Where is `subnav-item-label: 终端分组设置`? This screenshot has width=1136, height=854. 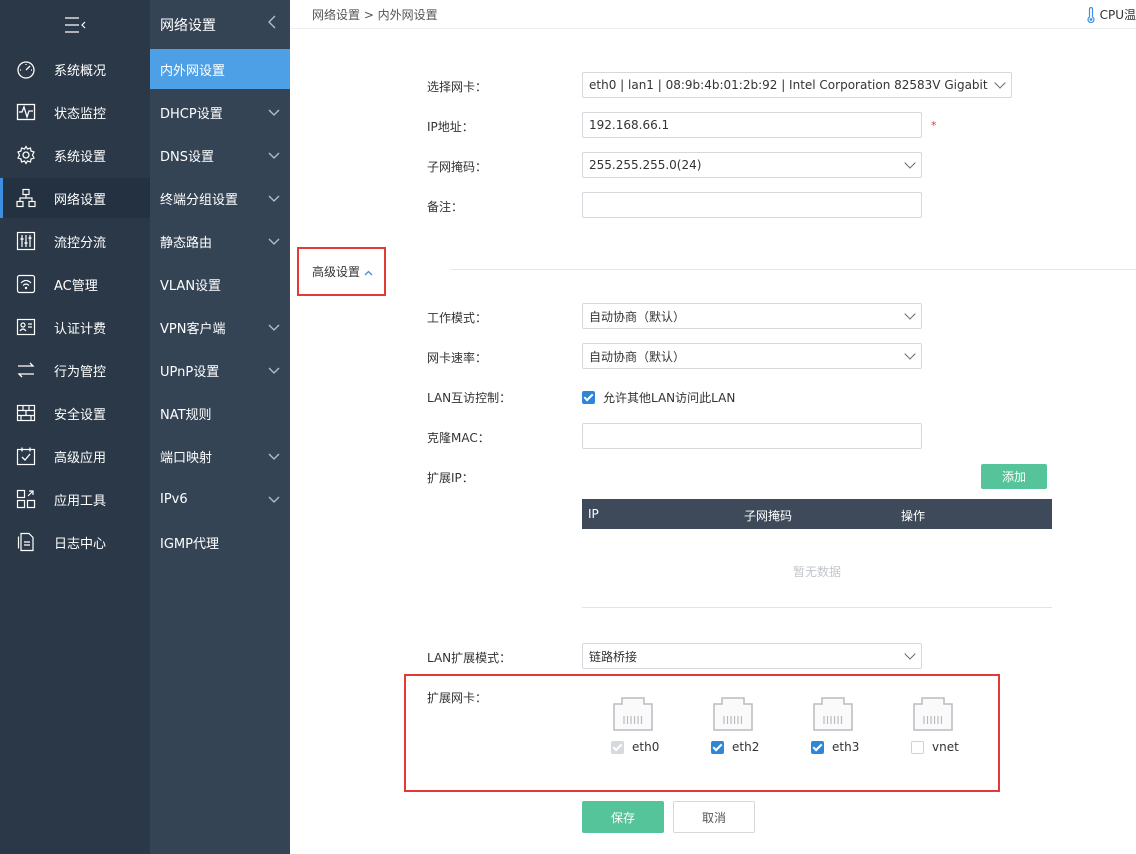 subnav-item-label: 终端分组设置 is located at coordinates (199, 200).